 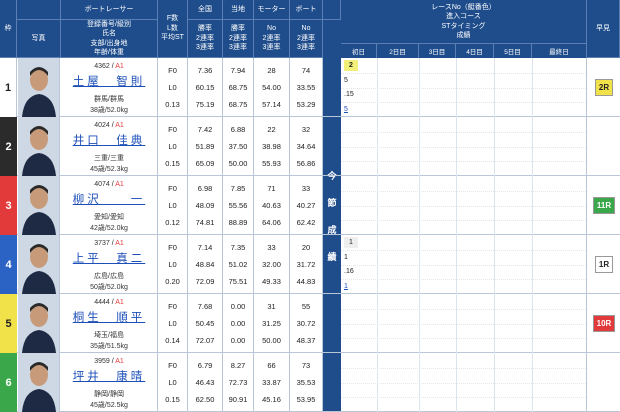 I want to click on tab-day-4: 4日目, so click(x=475, y=51).